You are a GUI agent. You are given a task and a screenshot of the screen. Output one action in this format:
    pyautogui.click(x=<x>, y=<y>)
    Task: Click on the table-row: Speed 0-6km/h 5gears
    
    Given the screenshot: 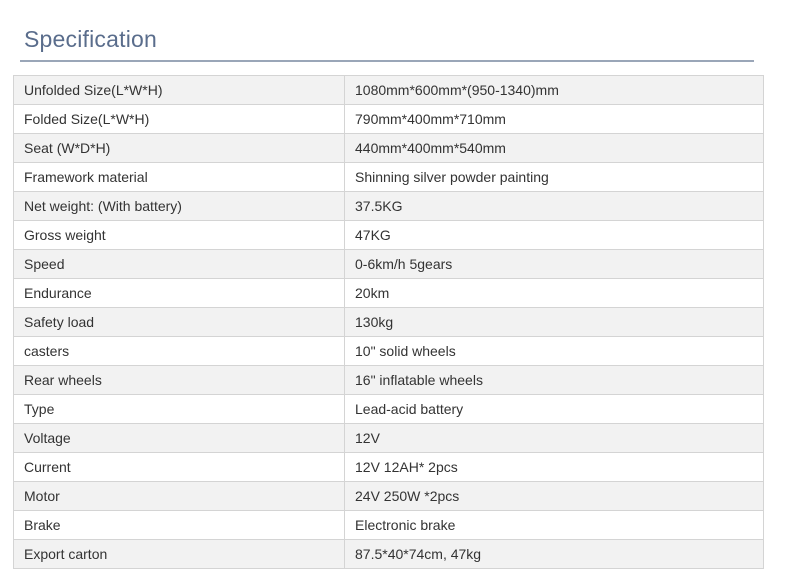 What is the action you would take?
    pyautogui.click(x=388, y=264)
    